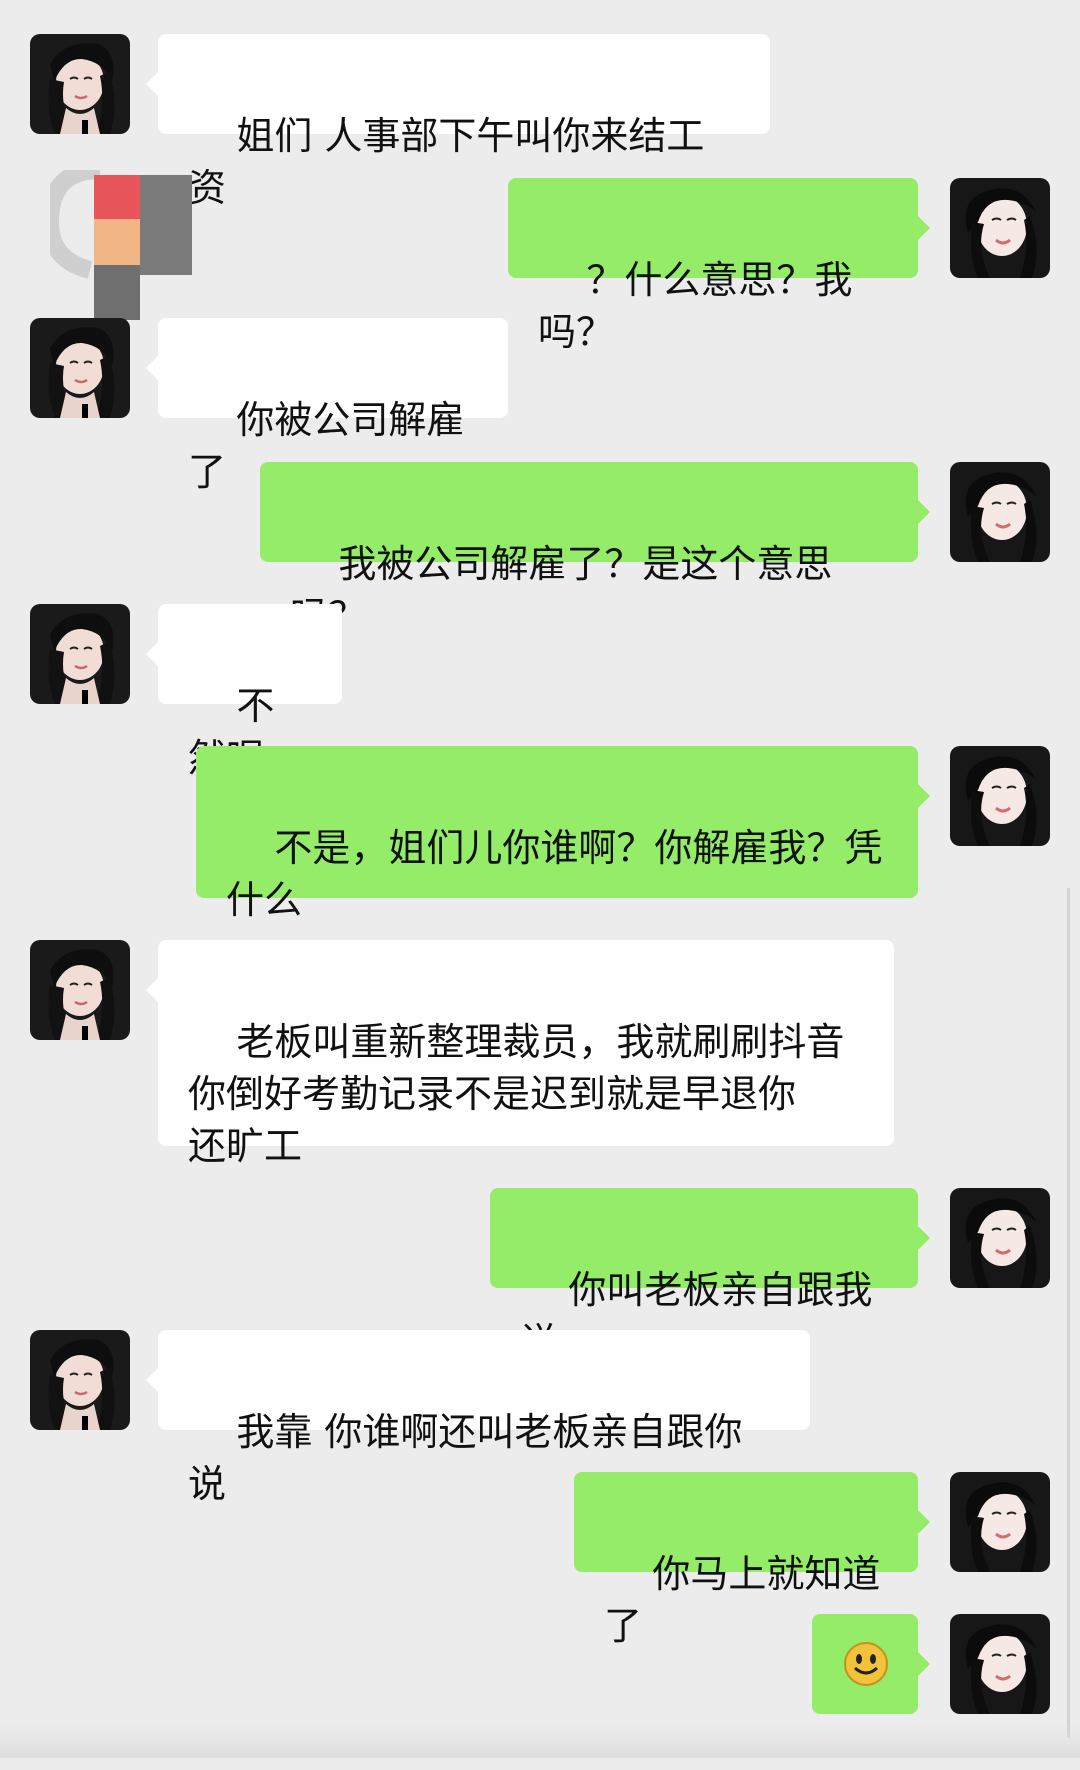  I want to click on message-bubble-left: 老板叫重新整理裁员，我就刷刷抖音 你倒好考勤记录不是迟到就是早退你 还旷工, so click(520, 1054).